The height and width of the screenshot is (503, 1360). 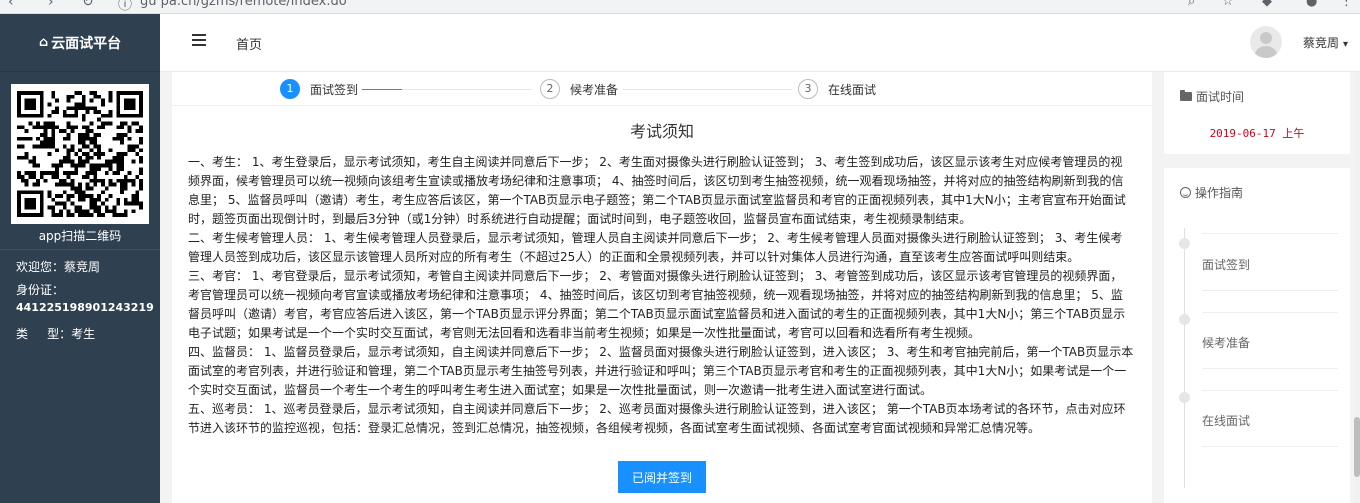 I want to click on step-label: 在线面试, so click(x=852, y=89).